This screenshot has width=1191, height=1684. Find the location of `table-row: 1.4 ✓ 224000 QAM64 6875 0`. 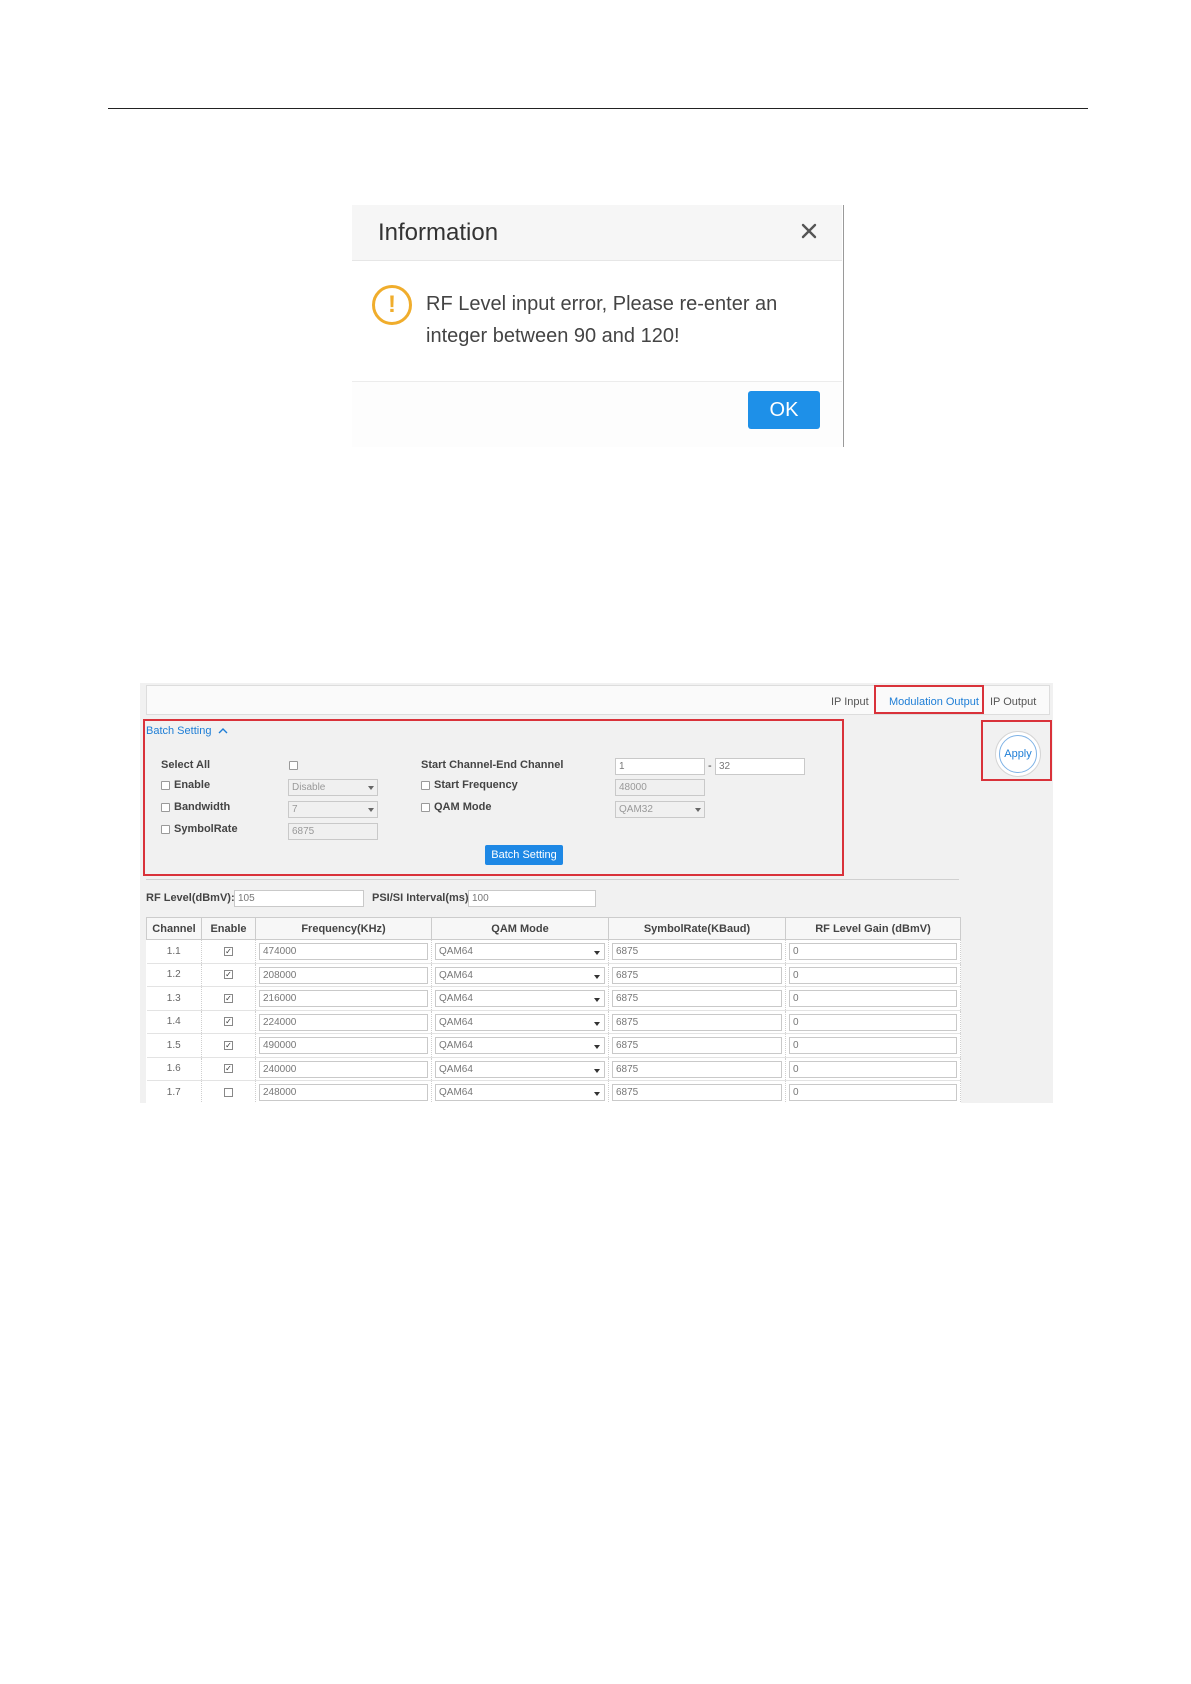

table-row: 1.4 ✓ 224000 QAM64 6875 0 is located at coordinates (553, 1022).